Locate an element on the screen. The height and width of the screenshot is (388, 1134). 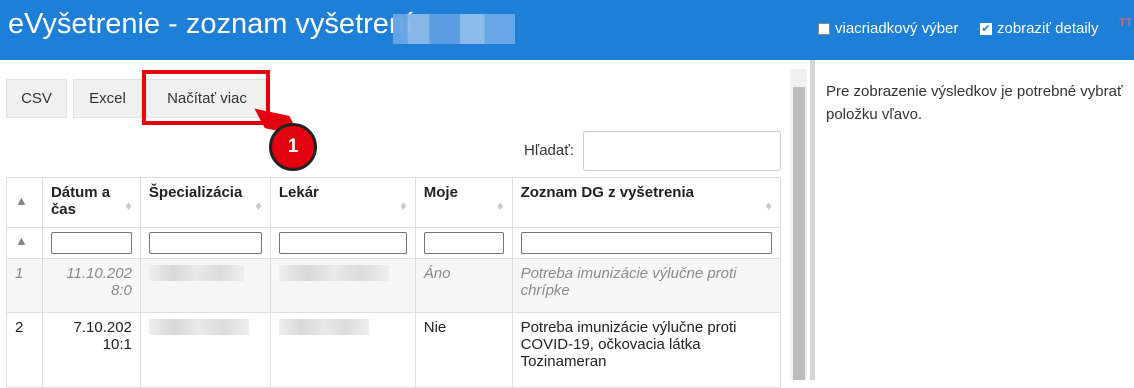
checkbox-unchecked-icon is located at coordinates (824, 28).